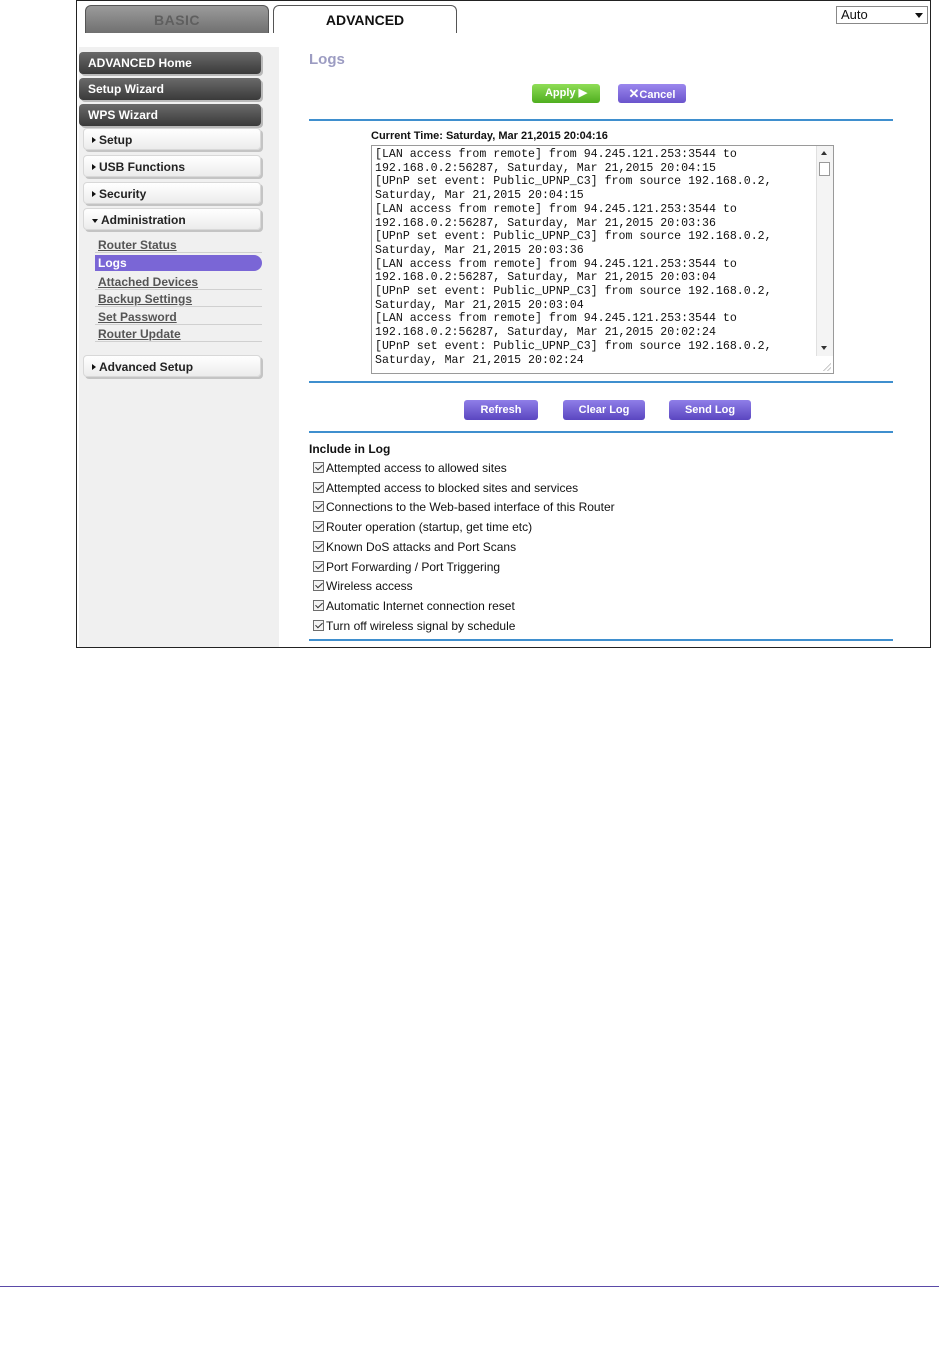 The image size is (939, 1356). I want to click on scroll-down-icon, so click(824, 348).